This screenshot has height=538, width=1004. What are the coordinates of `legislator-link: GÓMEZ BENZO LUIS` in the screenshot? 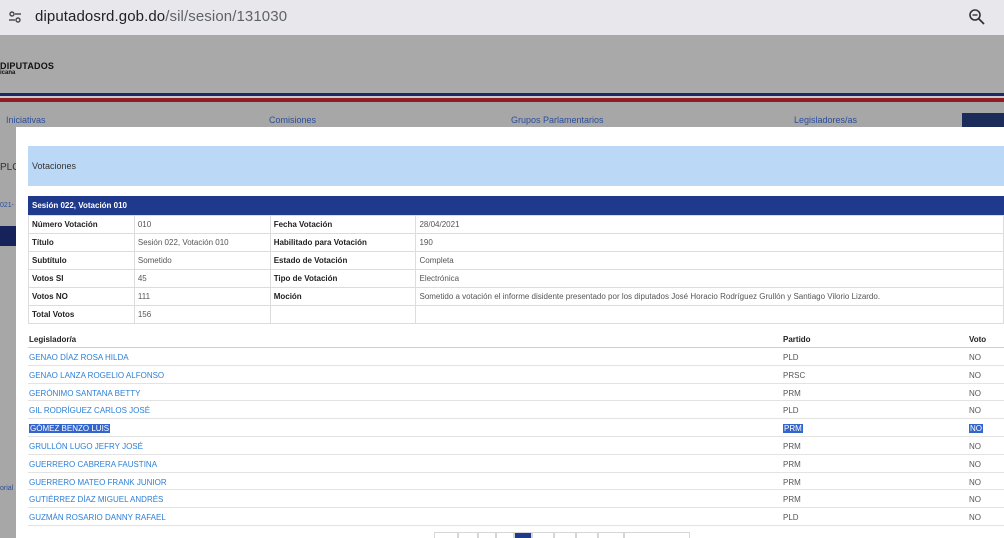 It's located at (70, 429).